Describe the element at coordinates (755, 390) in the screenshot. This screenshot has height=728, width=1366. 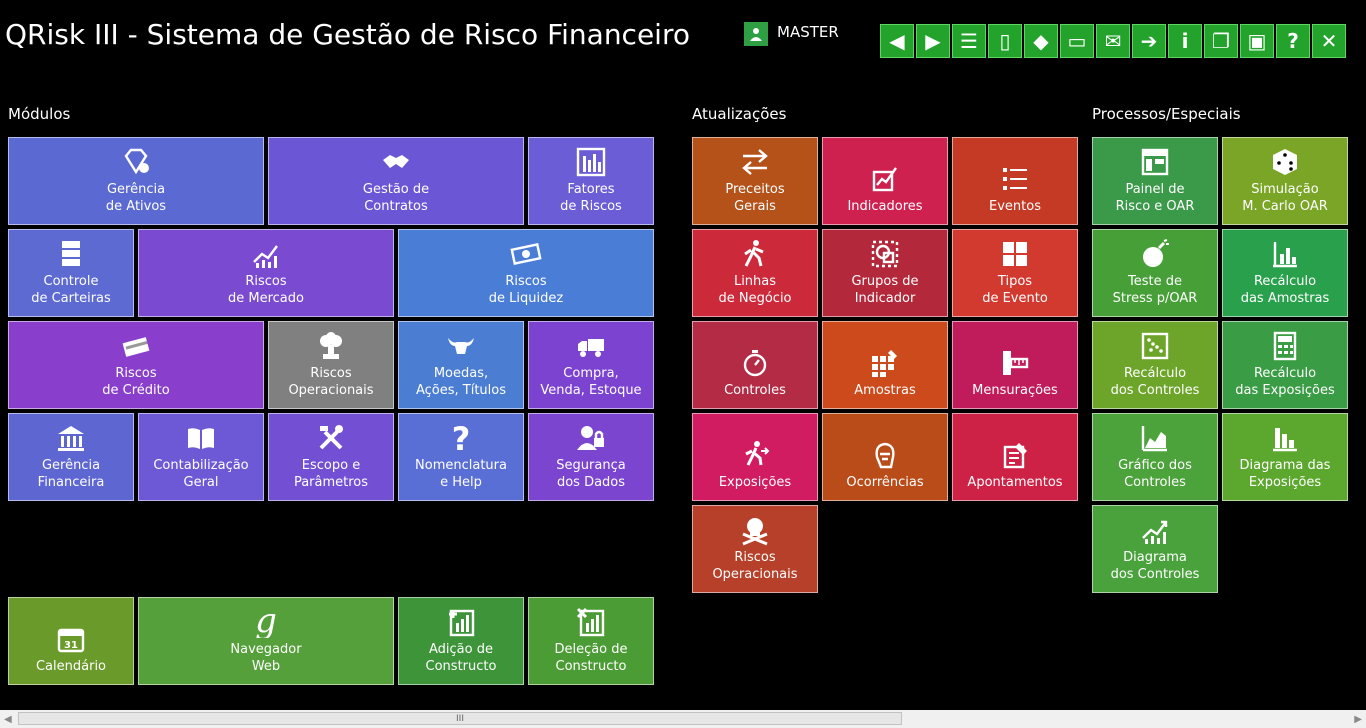
I see `tile-label: Controles` at that location.